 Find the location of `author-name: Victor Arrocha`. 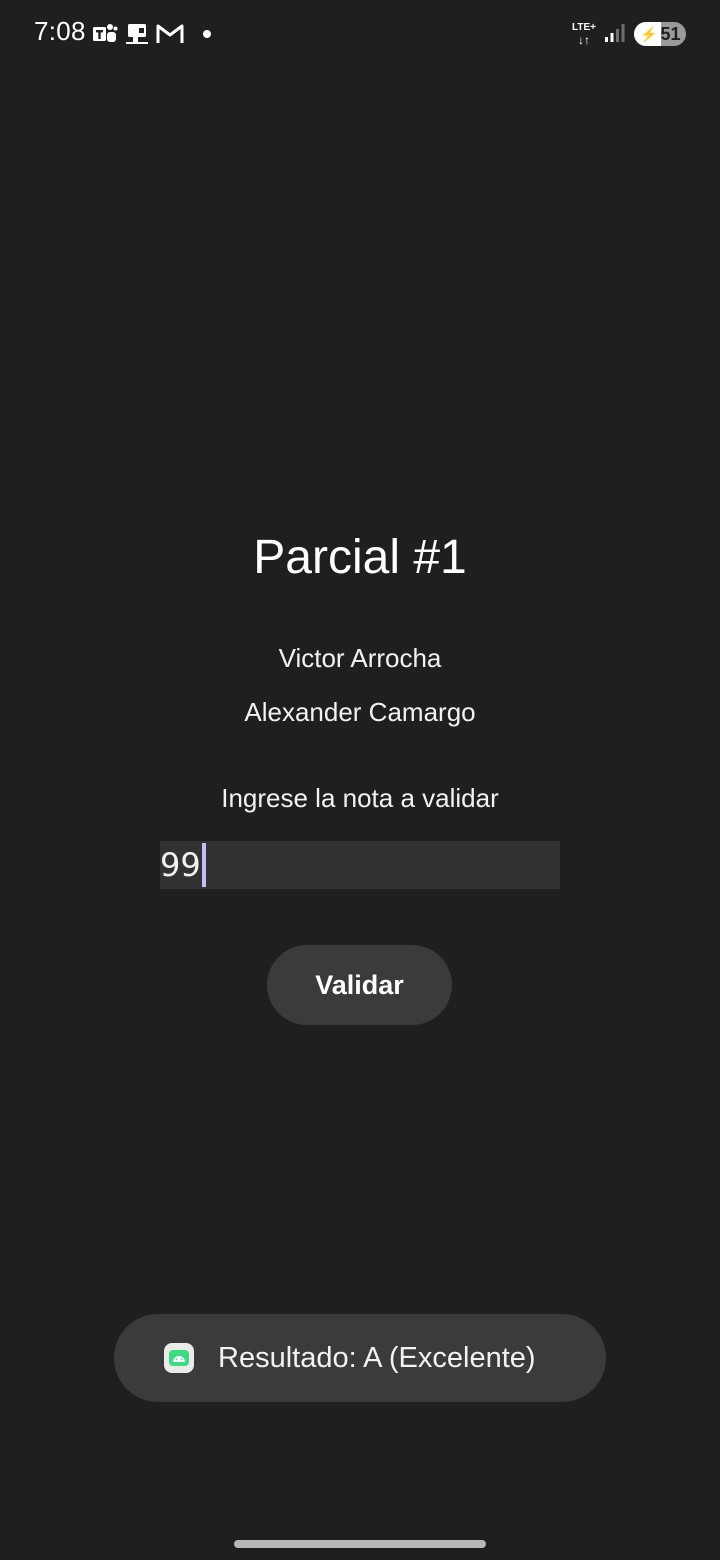

author-name: Victor Arrocha is located at coordinates (360, 658).